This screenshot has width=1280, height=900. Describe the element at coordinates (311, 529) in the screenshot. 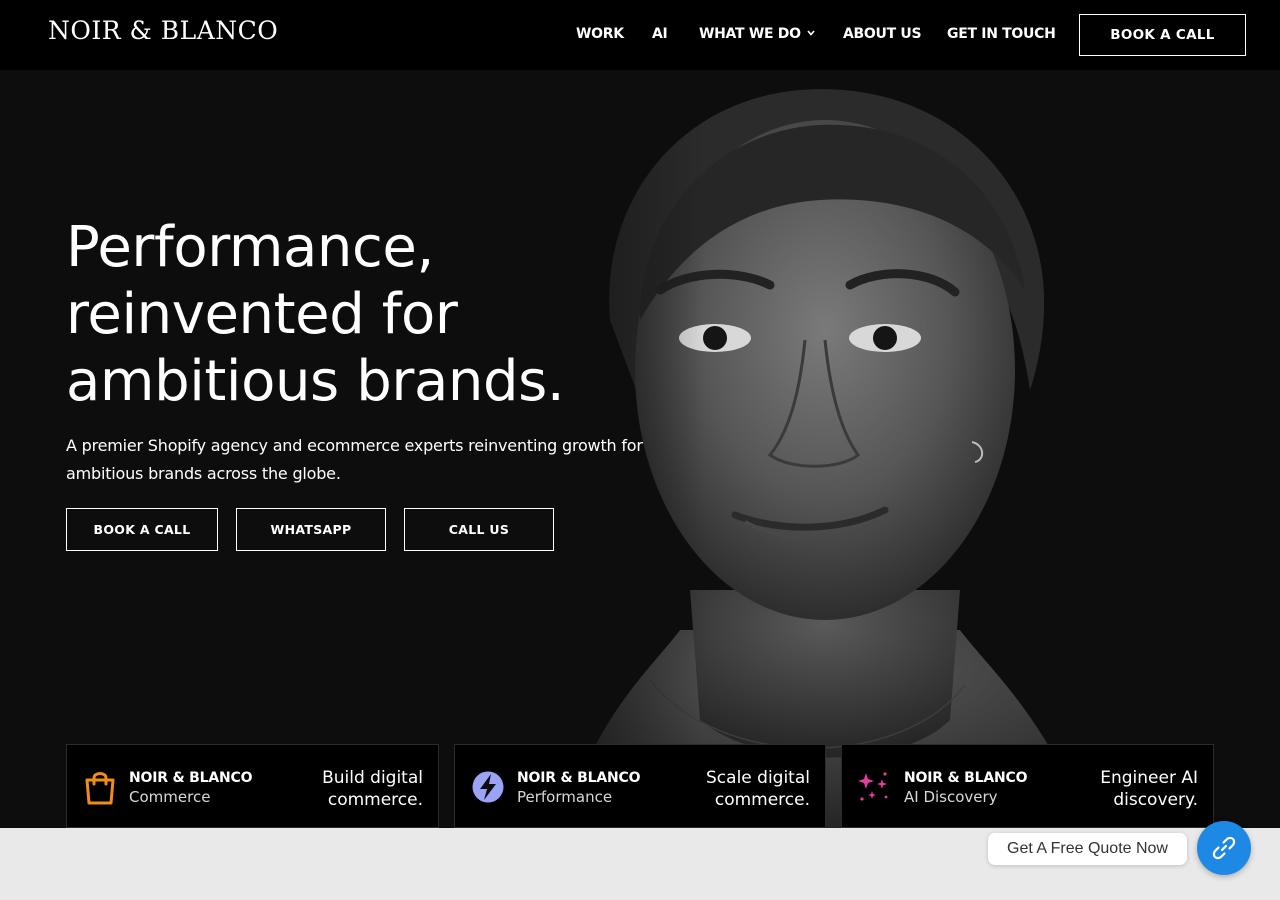

I see `hero-whatsapp-button: WHATSAPP` at that location.